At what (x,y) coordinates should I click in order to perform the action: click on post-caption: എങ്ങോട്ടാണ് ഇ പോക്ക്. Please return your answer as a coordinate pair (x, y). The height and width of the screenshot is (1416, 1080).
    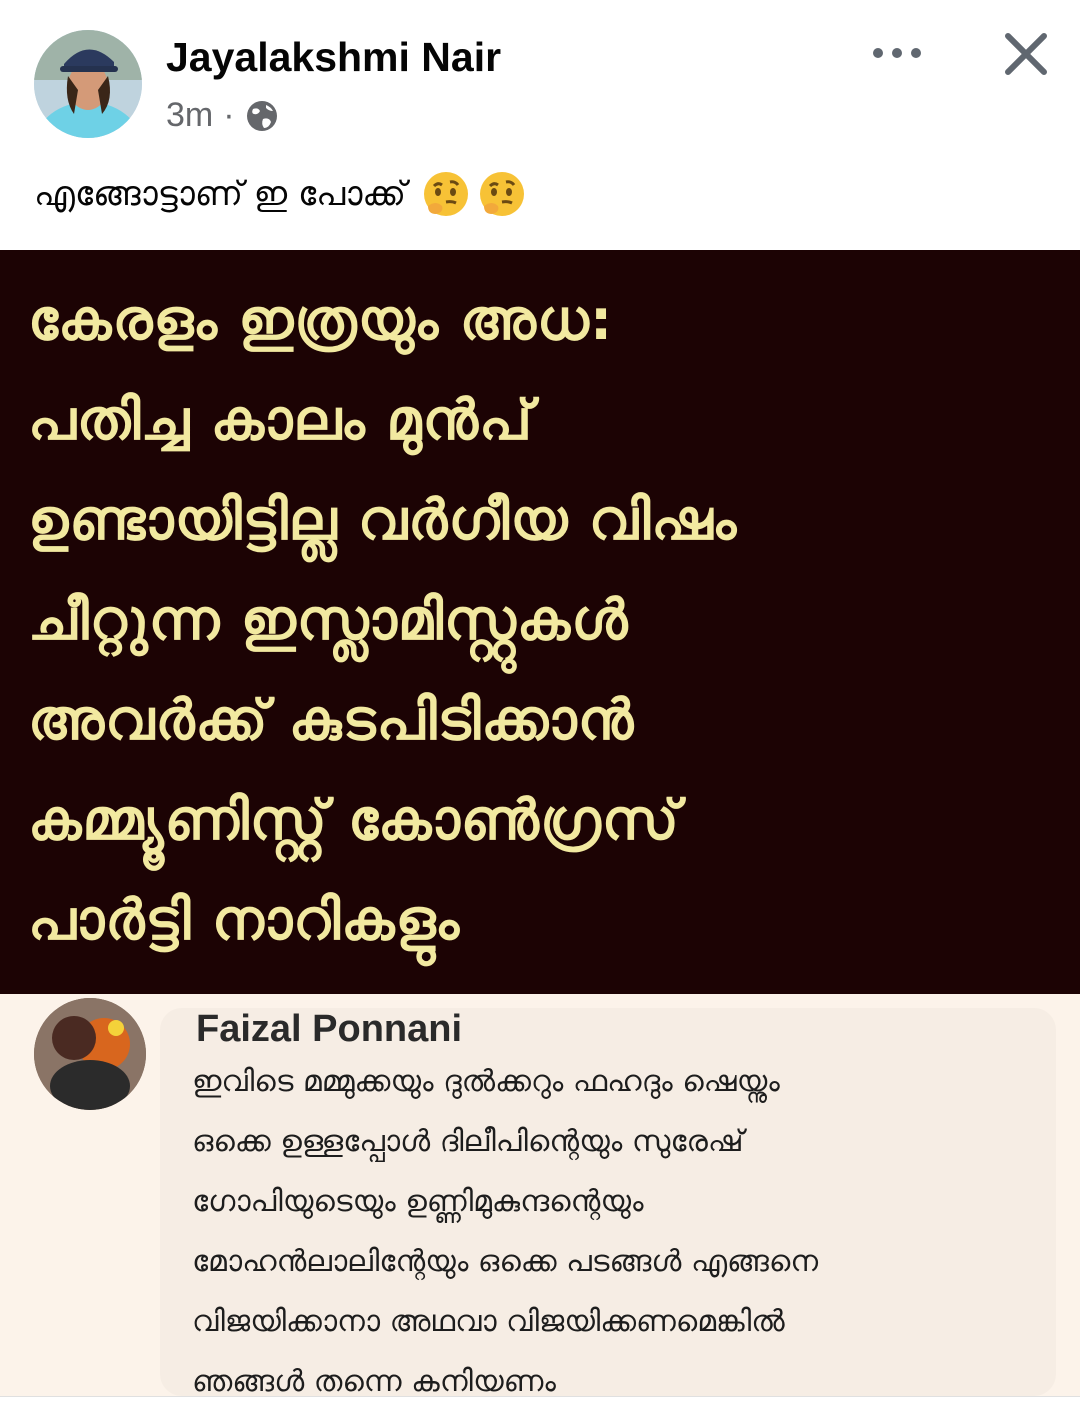
    Looking at the image, I should click on (281, 194).